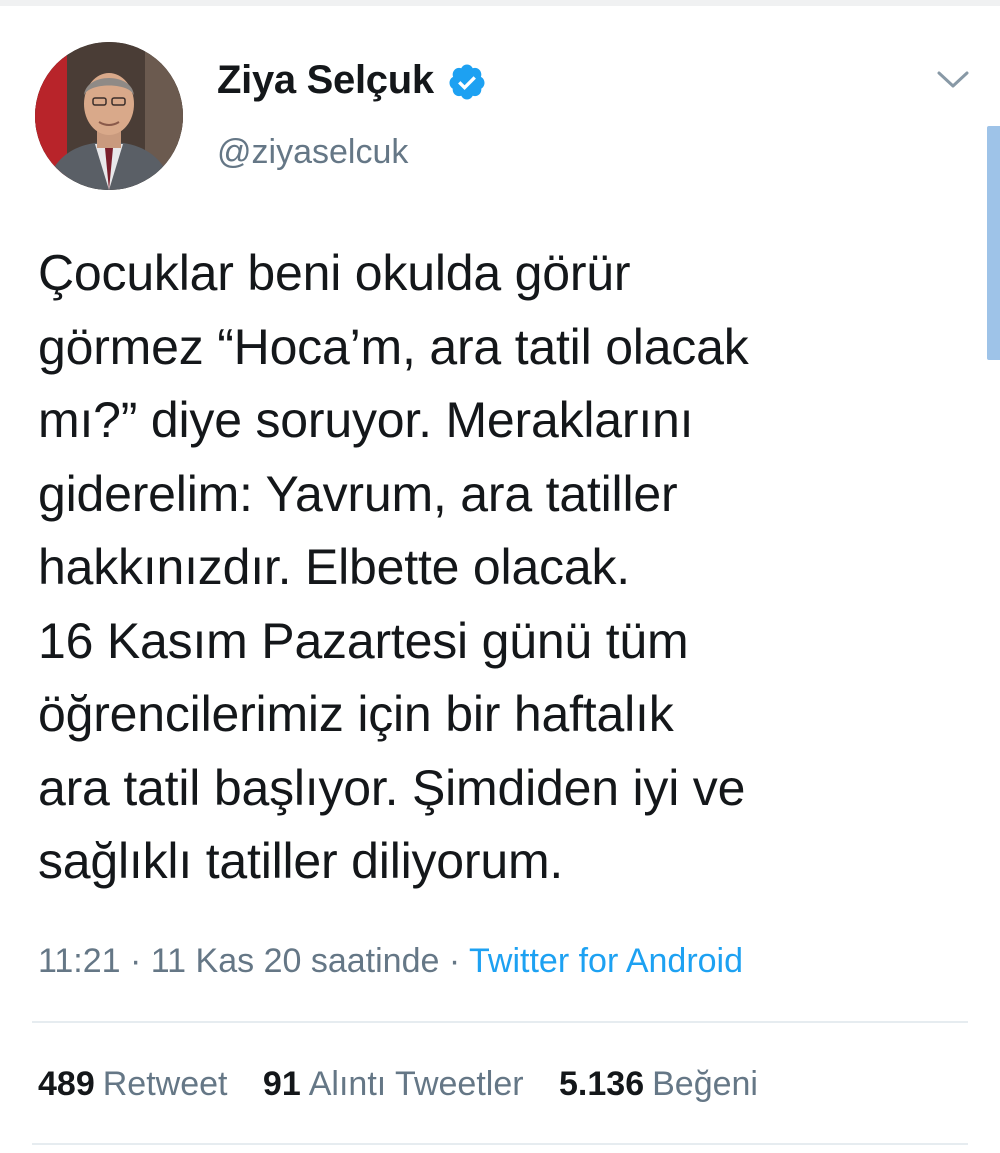 This screenshot has height=1153, width=1000. I want to click on tweet-line: öğrencilerimiz için bir haftalık, so click(356, 714).